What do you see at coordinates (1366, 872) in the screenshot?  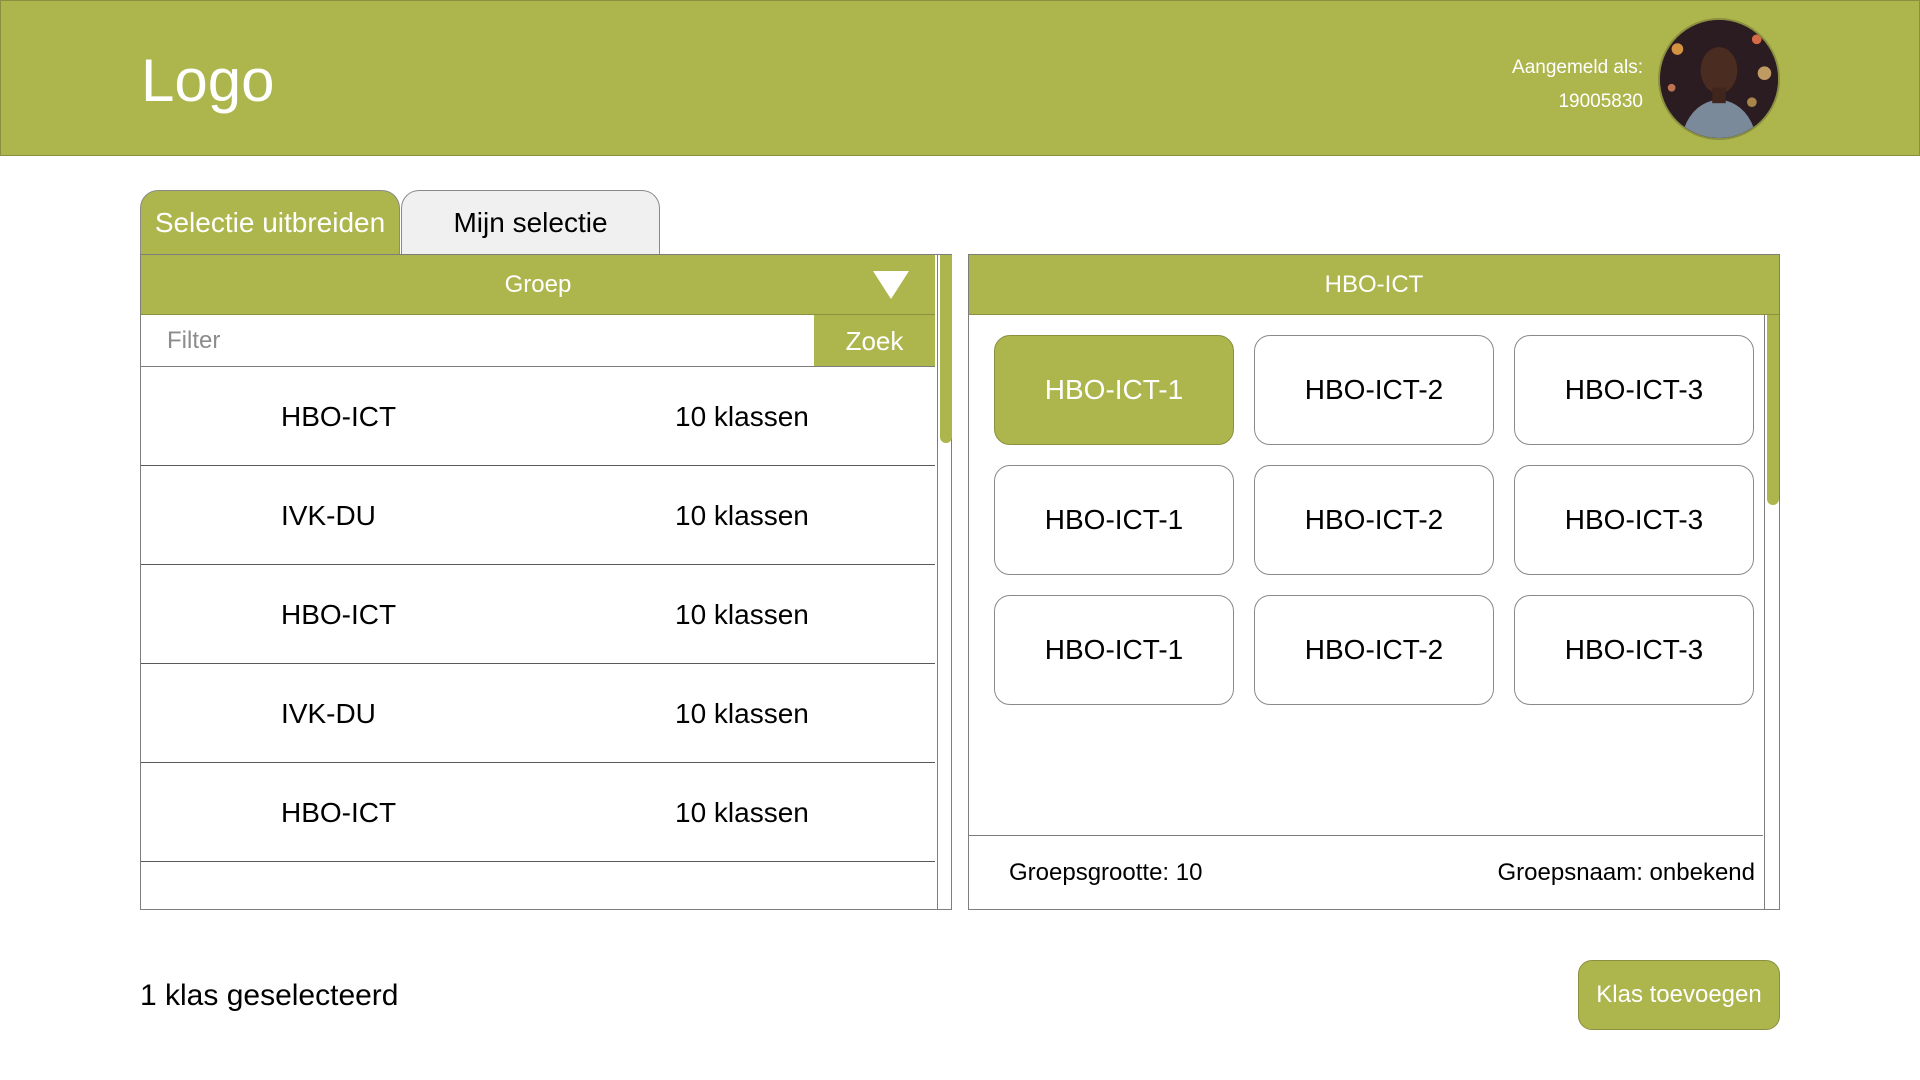 I see `class-panel-footer: Groepsgrootte: 10 Groepsnaam: onbekend` at bounding box center [1366, 872].